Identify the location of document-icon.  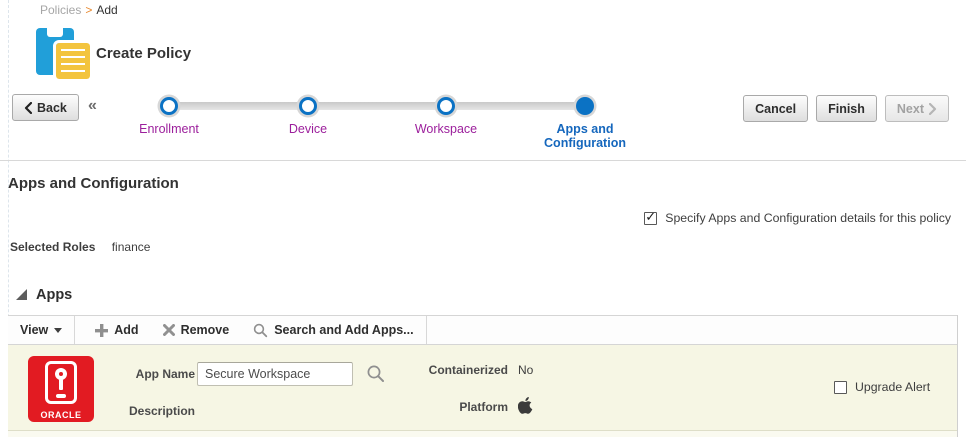
(73, 61).